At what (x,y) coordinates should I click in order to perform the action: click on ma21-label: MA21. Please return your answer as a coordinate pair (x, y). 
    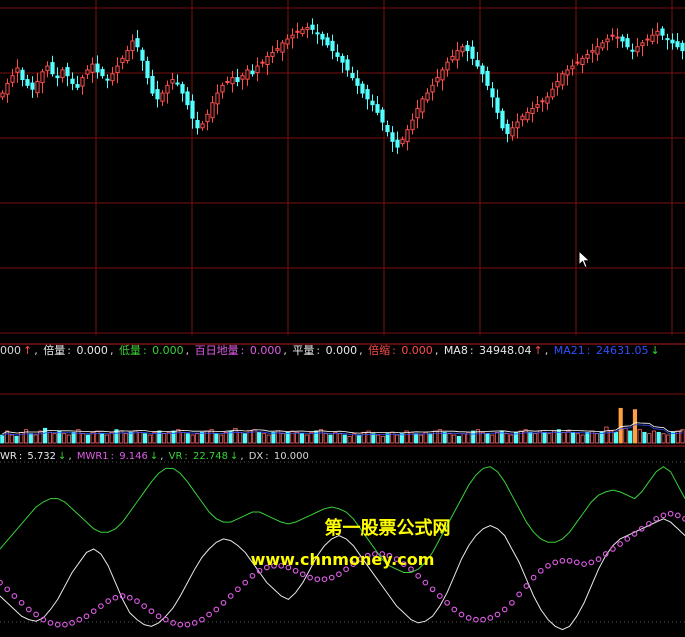
    Looking at the image, I should click on (569, 350).